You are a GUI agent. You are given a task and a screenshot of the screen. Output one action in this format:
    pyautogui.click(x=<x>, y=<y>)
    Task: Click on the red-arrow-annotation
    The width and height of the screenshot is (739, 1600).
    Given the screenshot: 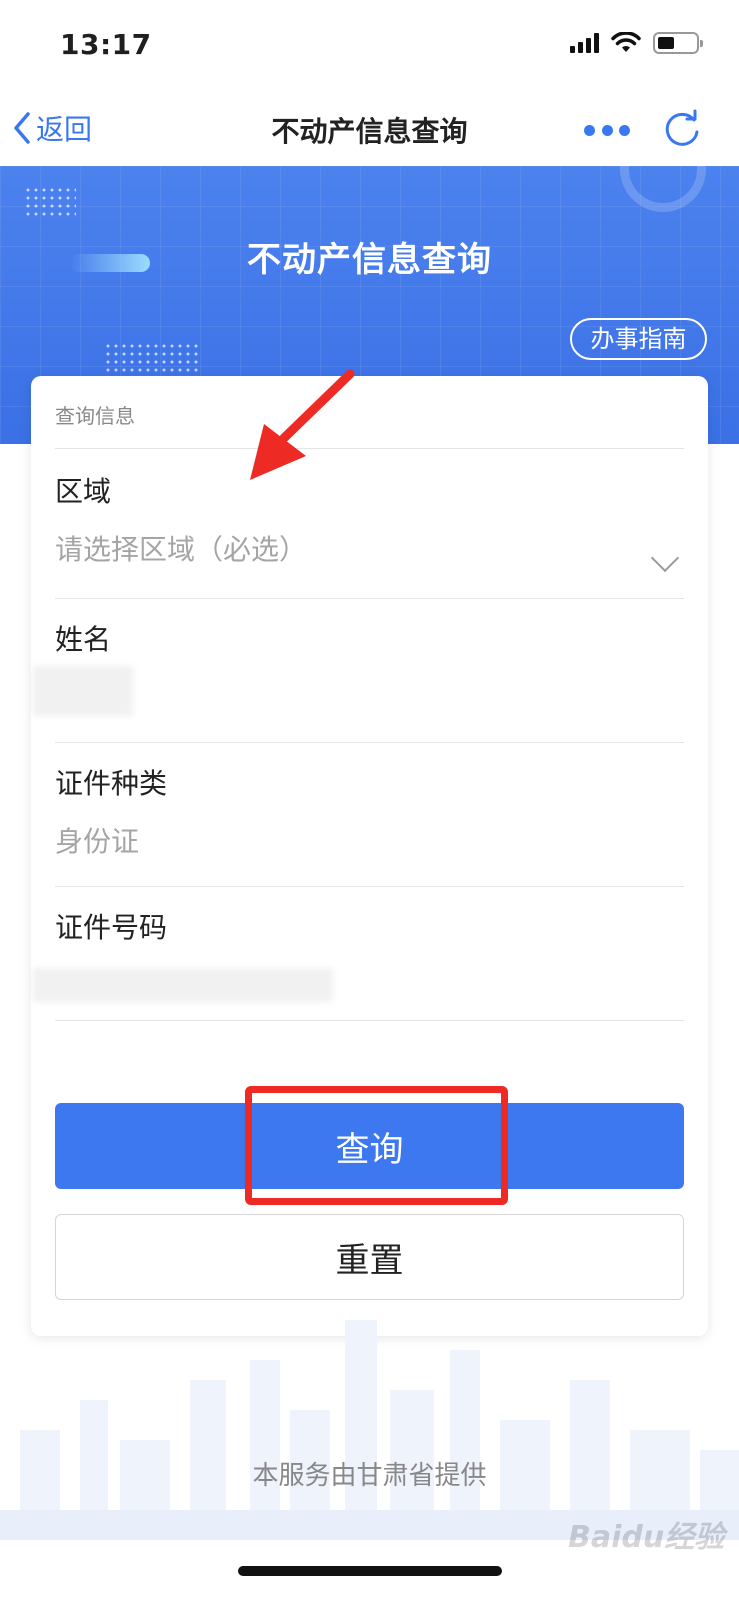 What is the action you would take?
    pyautogui.click(x=302, y=424)
    